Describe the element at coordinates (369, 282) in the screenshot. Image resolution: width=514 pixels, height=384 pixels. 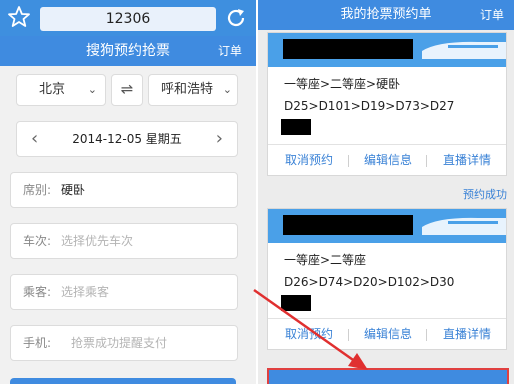
I see `train-preference: D26>D74>D20>D102>D30` at that location.